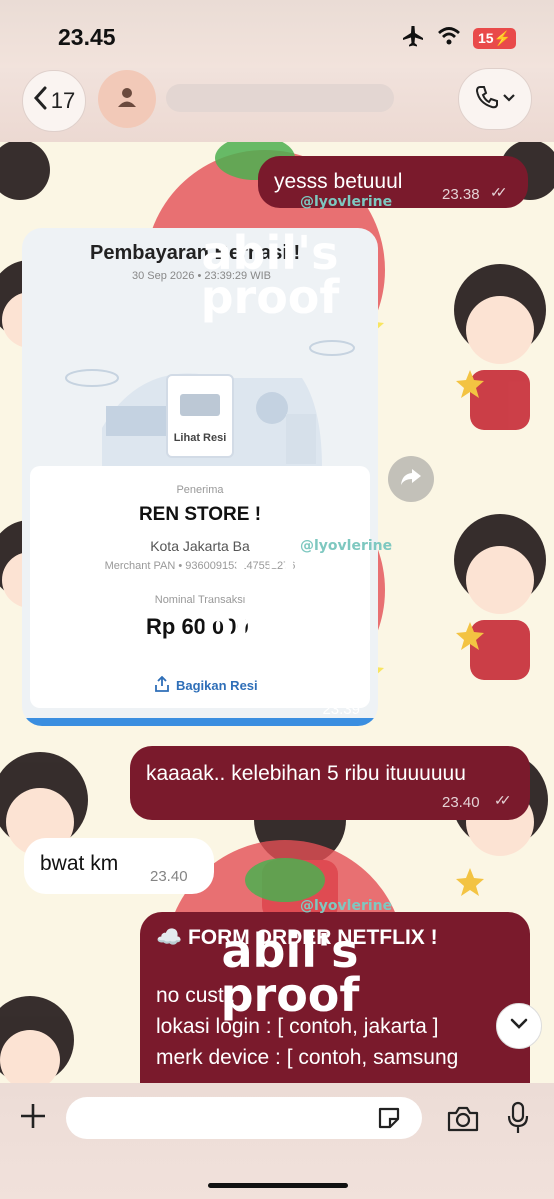 The width and height of the screenshot is (554, 1199). I want to click on chat-header: 17, so click(277, 105).